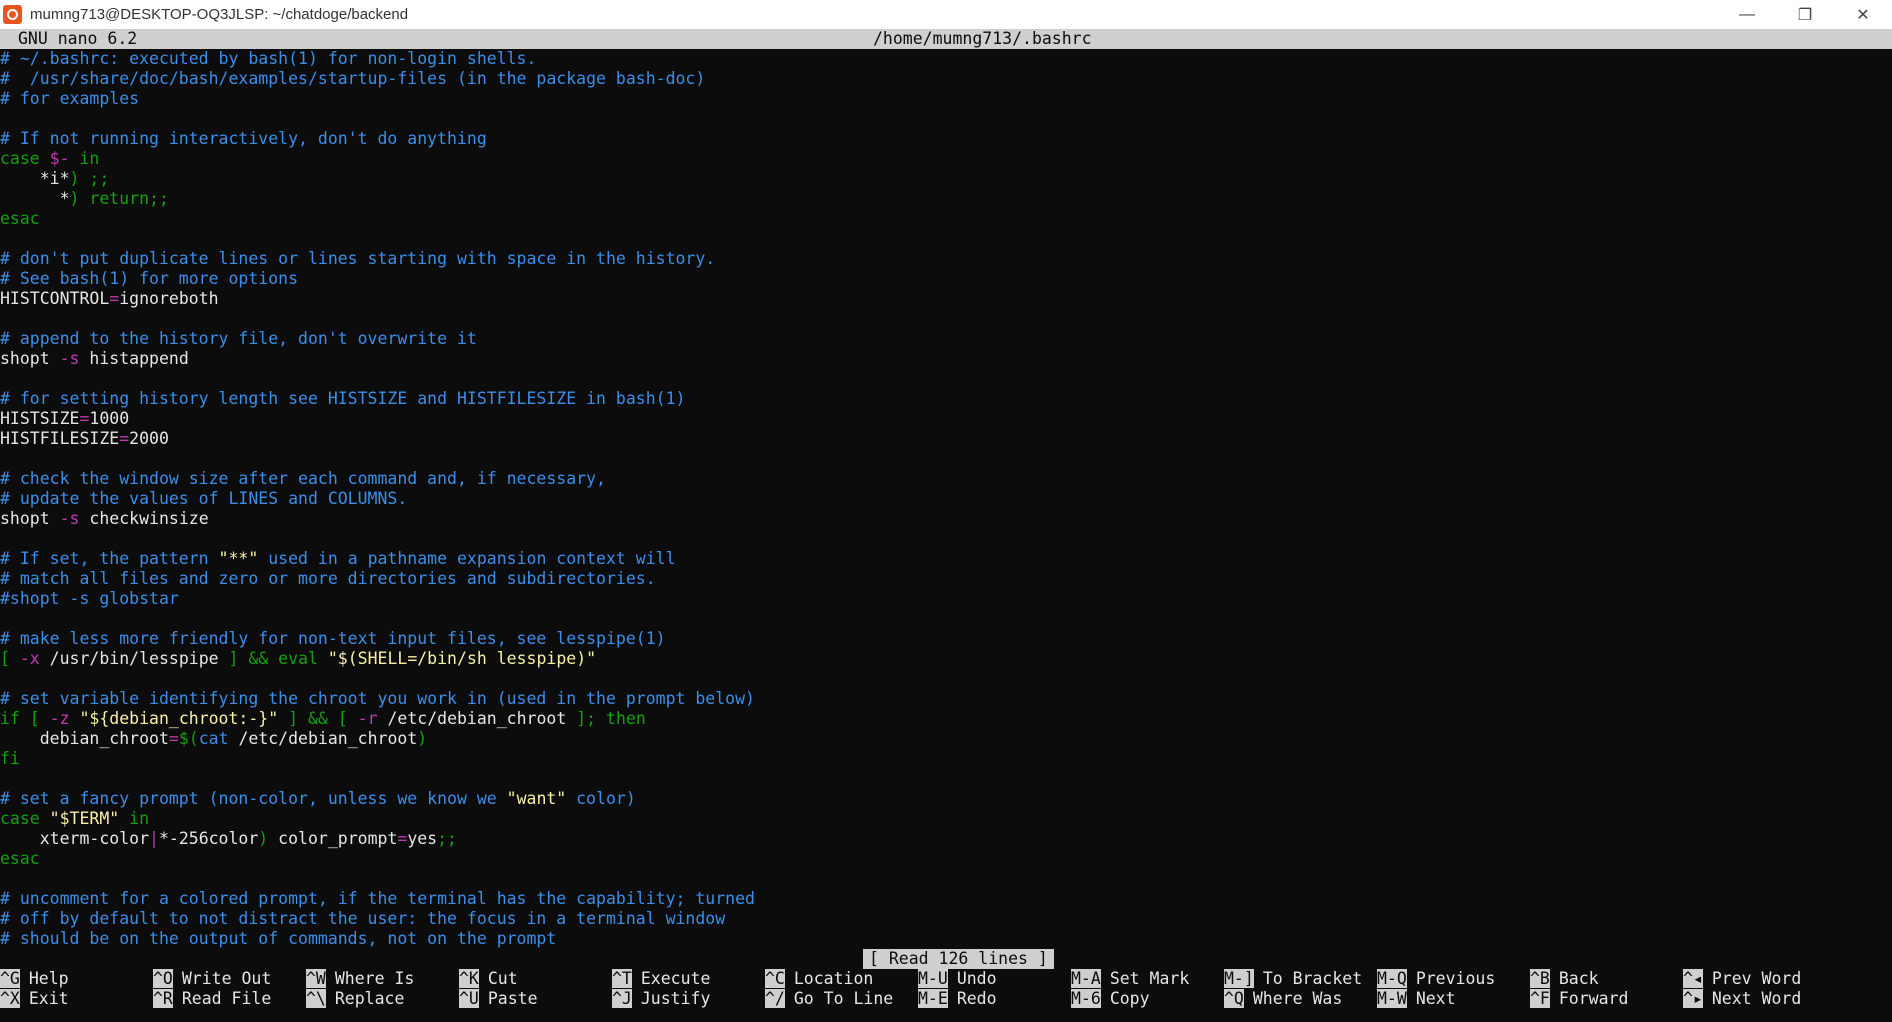 The width and height of the screenshot is (1892, 1022). Describe the element at coordinates (946, 279) in the screenshot. I see `code-line: # See bash(1) for more options` at that location.